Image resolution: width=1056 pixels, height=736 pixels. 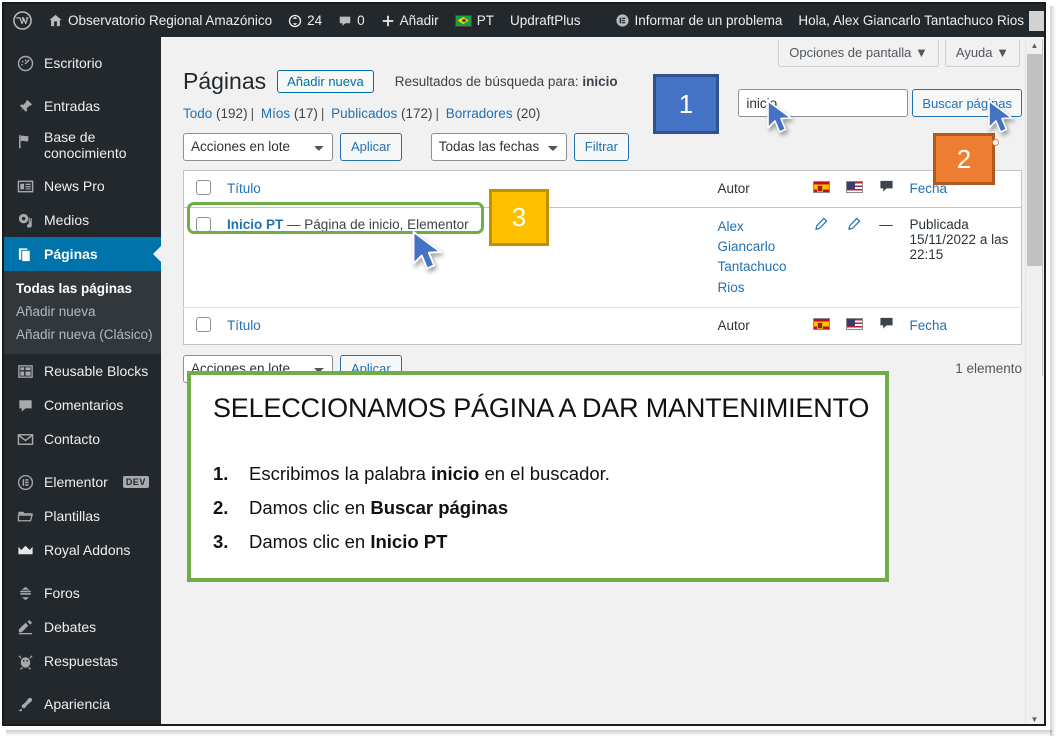 What do you see at coordinates (160, 20) in the screenshot?
I see `admin-bar-site-name: Observatorio Regional Amazónico` at bounding box center [160, 20].